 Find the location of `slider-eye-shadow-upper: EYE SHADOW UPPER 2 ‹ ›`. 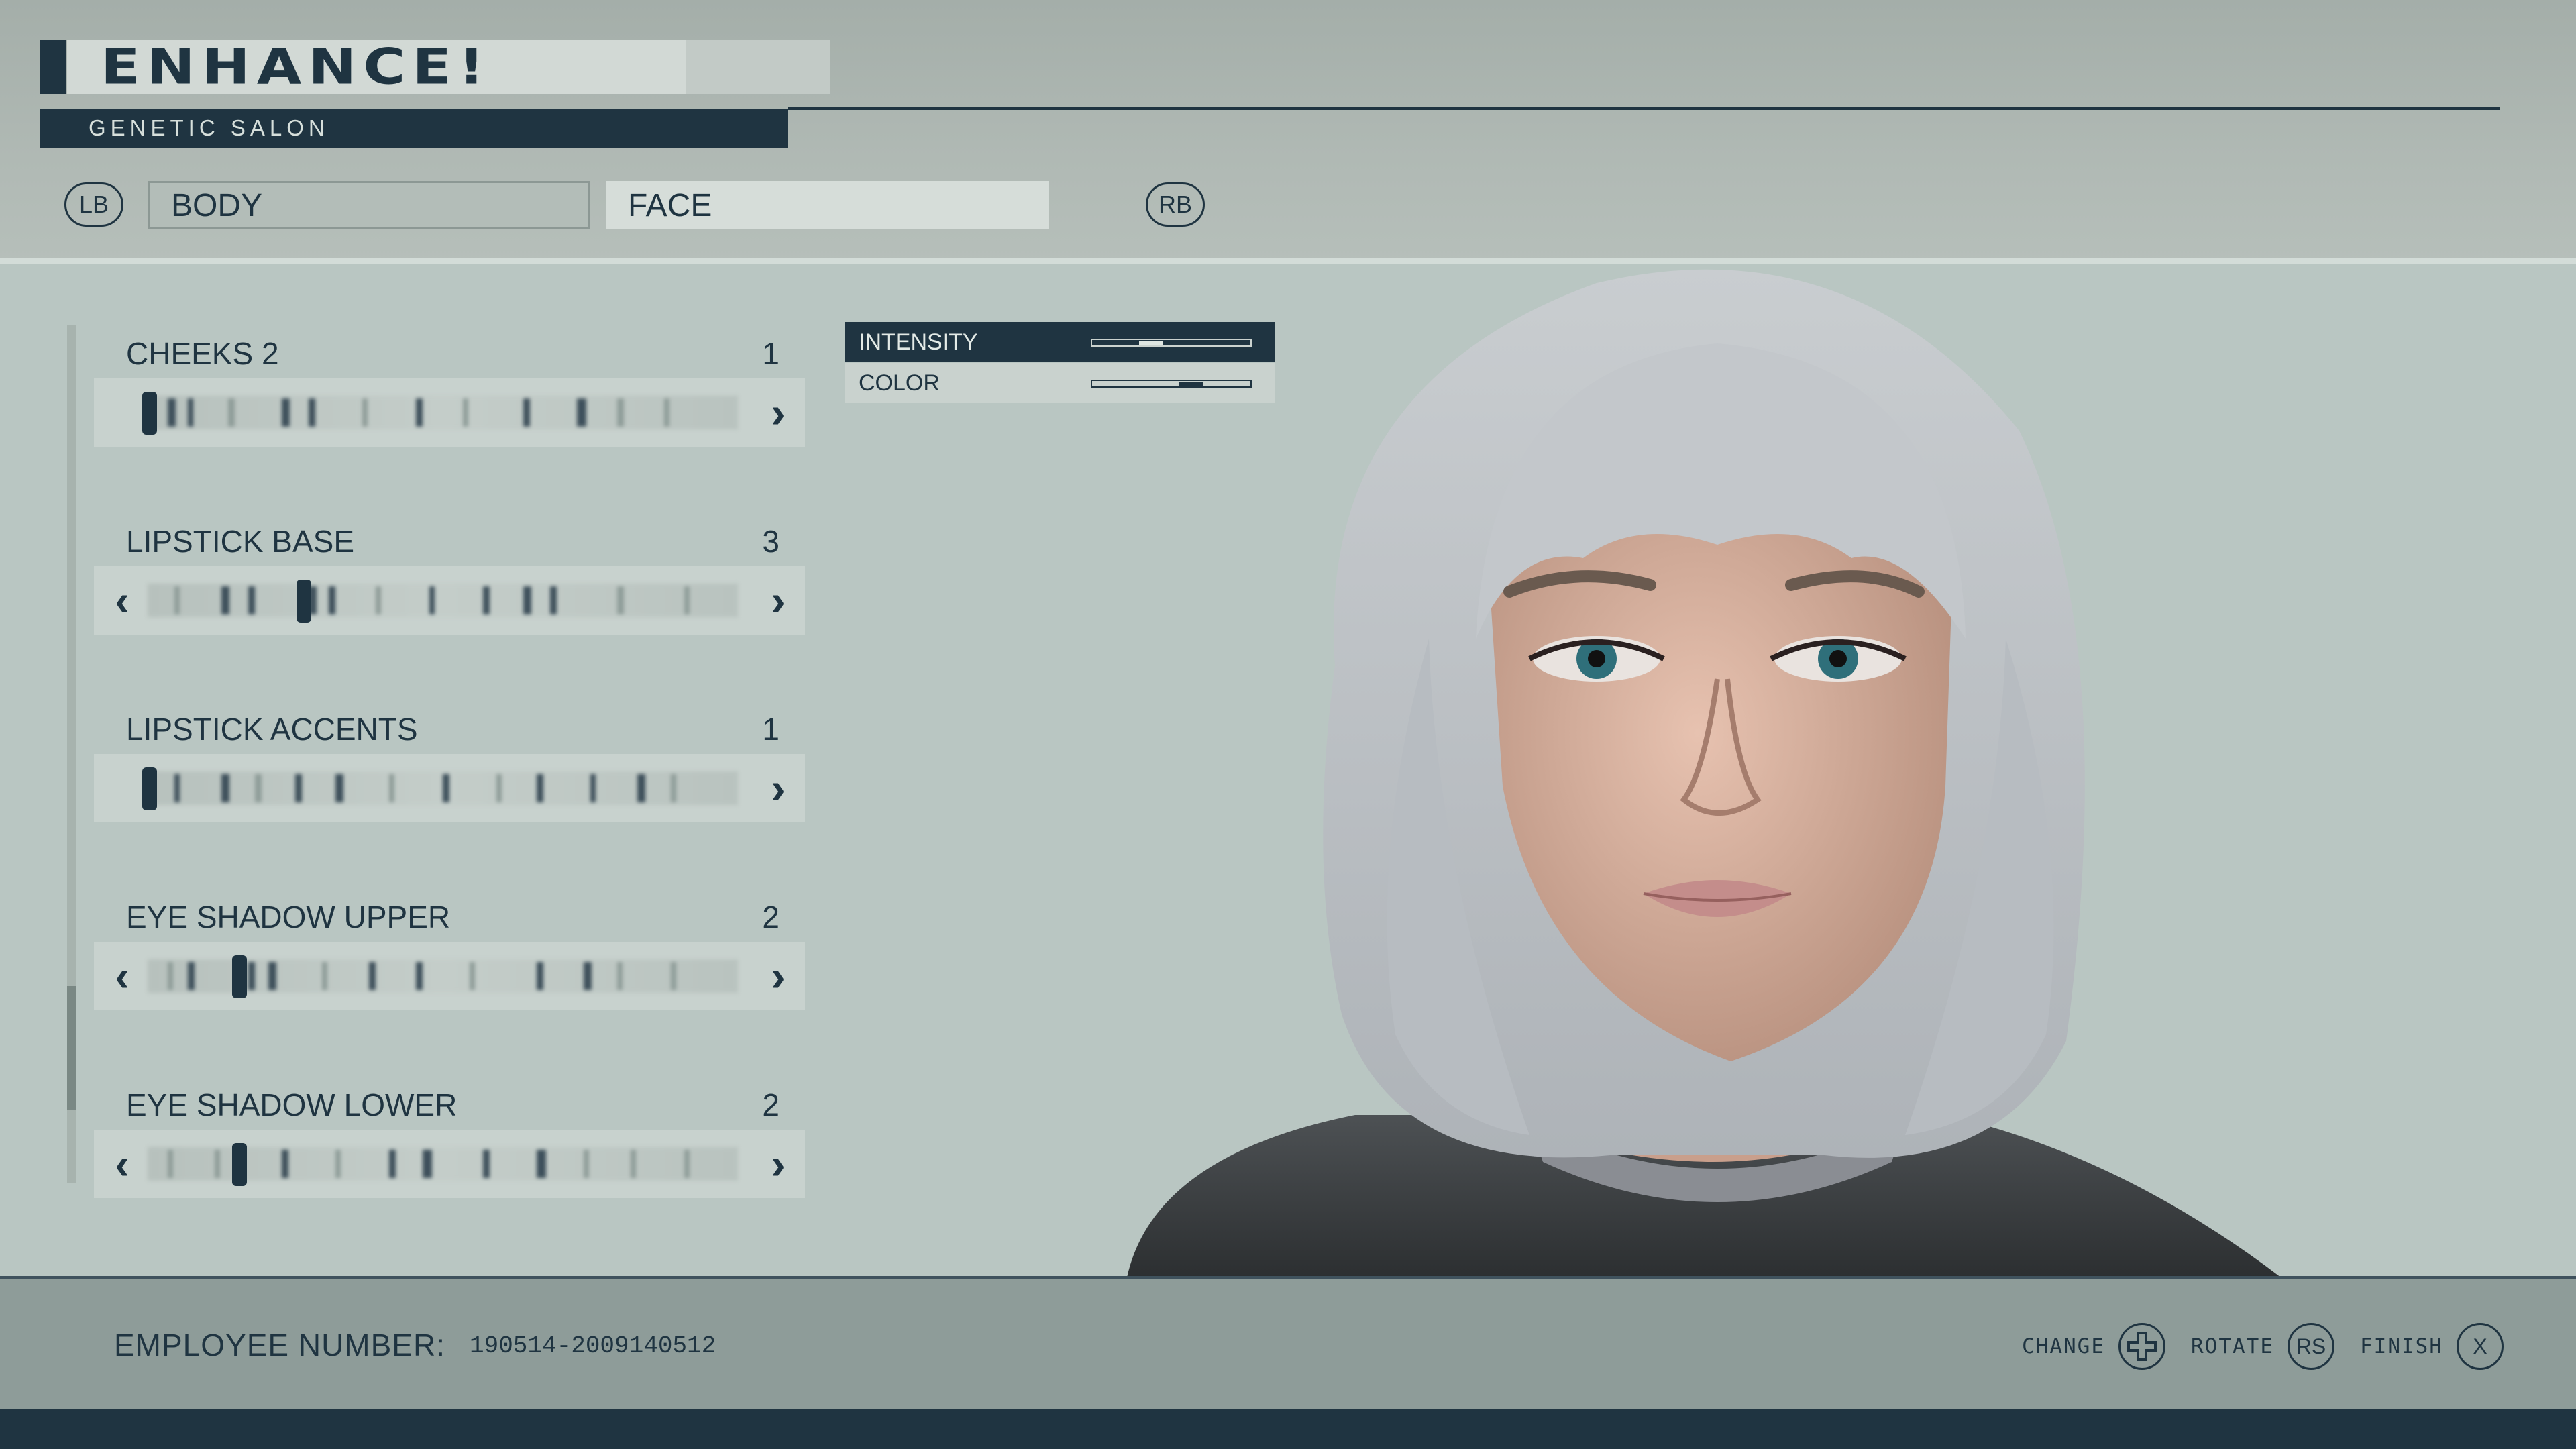

slider-eye-shadow-upper: EYE SHADOW UPPER 2 ‹ › is located at coordinates (449, 952).